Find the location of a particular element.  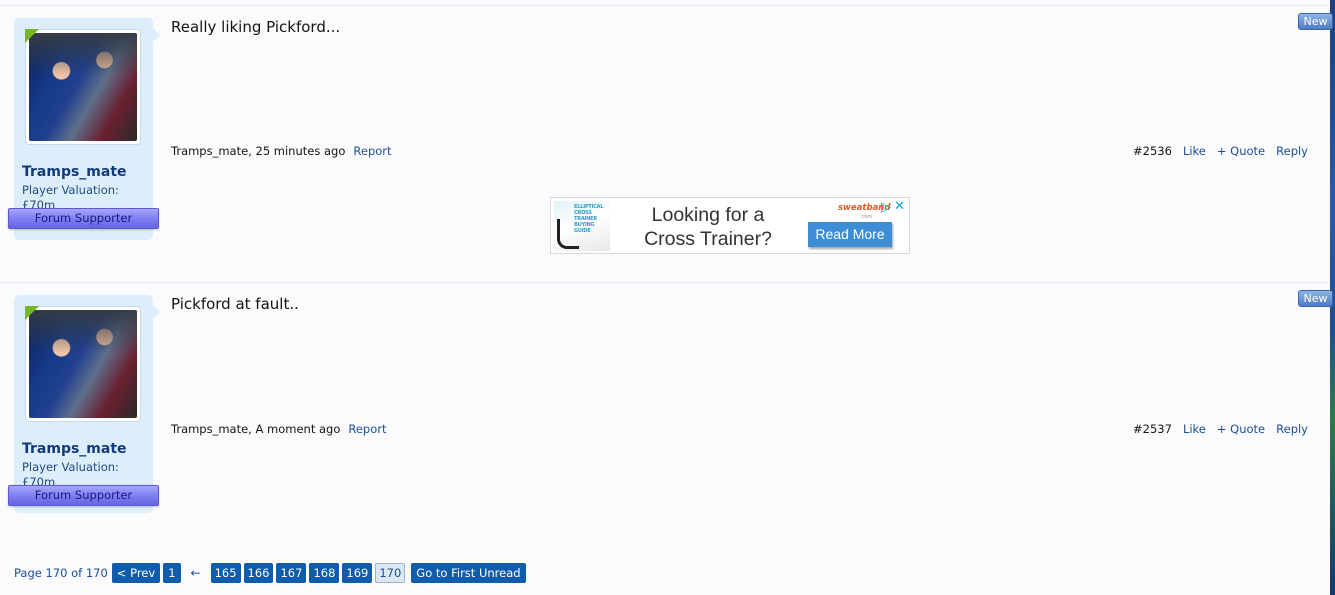

prev-page-button: < Prev is located at coordinates (136, 572).